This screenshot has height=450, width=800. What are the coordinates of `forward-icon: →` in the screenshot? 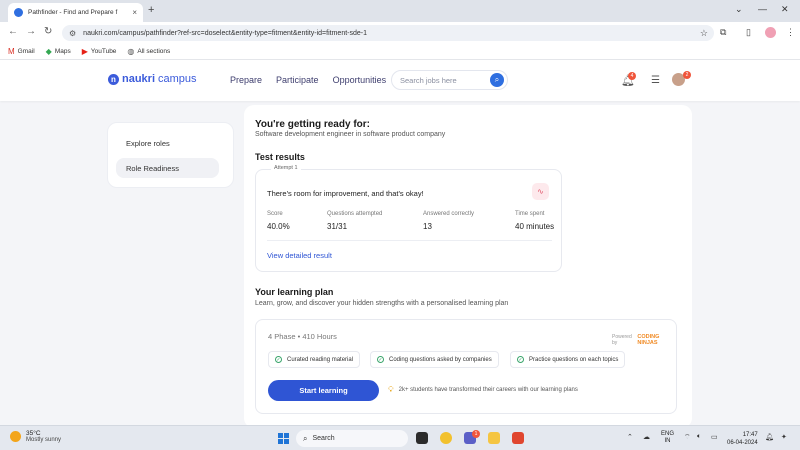 It's located at (31, 31).